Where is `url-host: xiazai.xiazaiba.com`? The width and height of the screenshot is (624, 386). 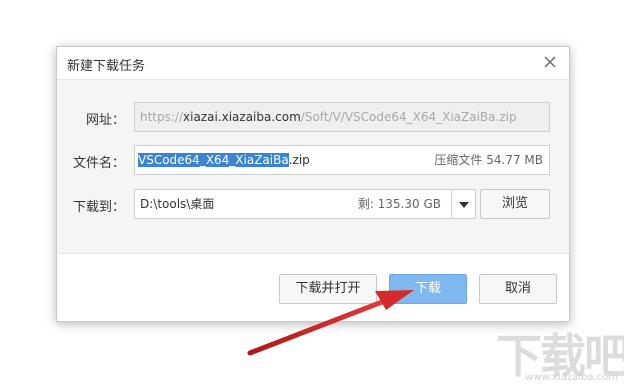
url-host: xiazai.xiazaiba.com is located at coordinates (242, 117).